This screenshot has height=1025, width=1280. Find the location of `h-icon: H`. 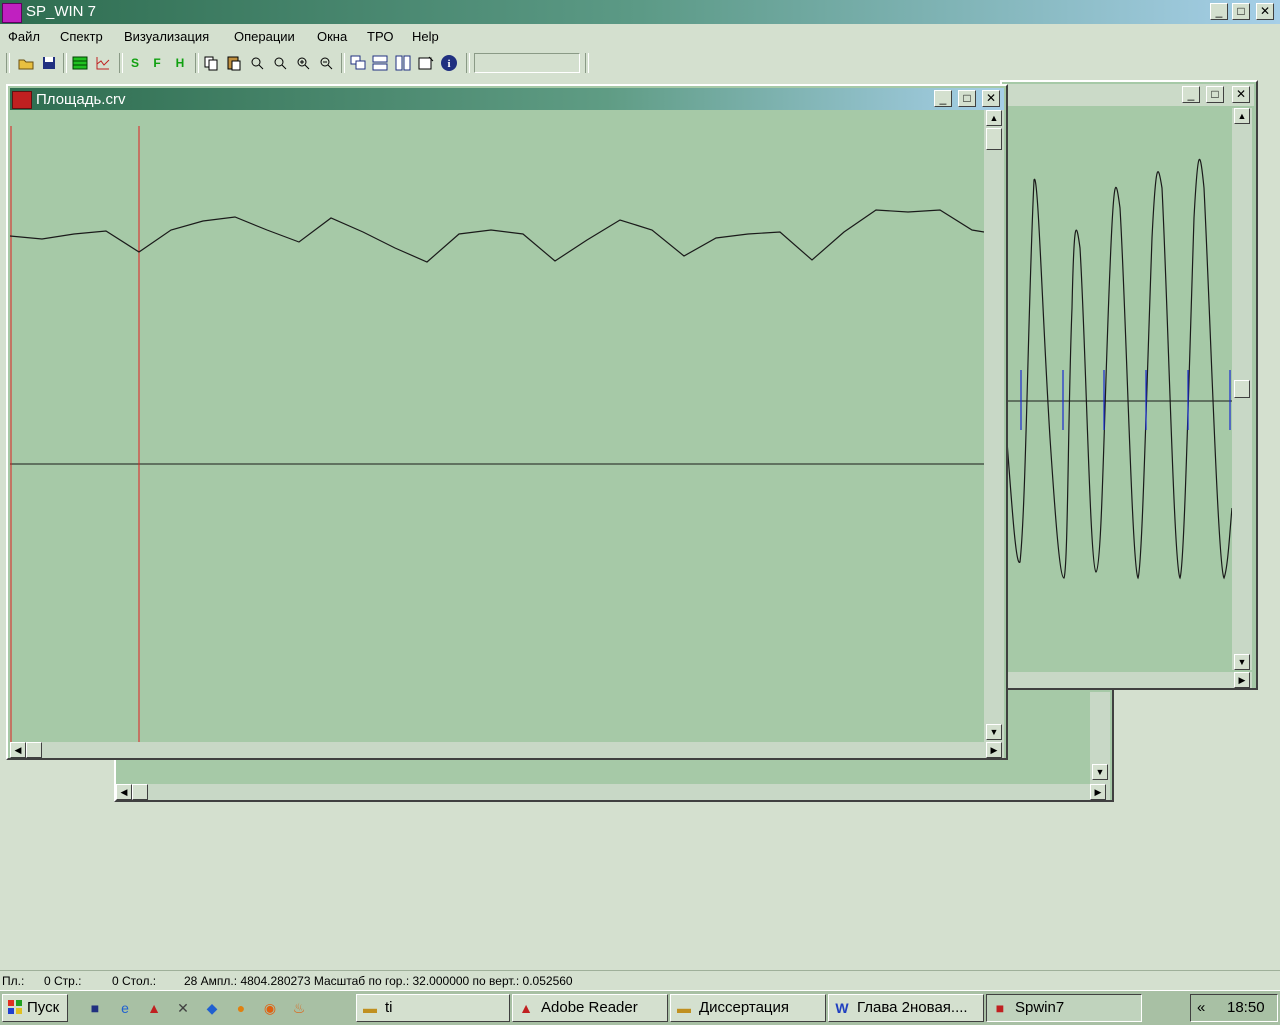

h-icon: H is located at coordinates (180, 63).